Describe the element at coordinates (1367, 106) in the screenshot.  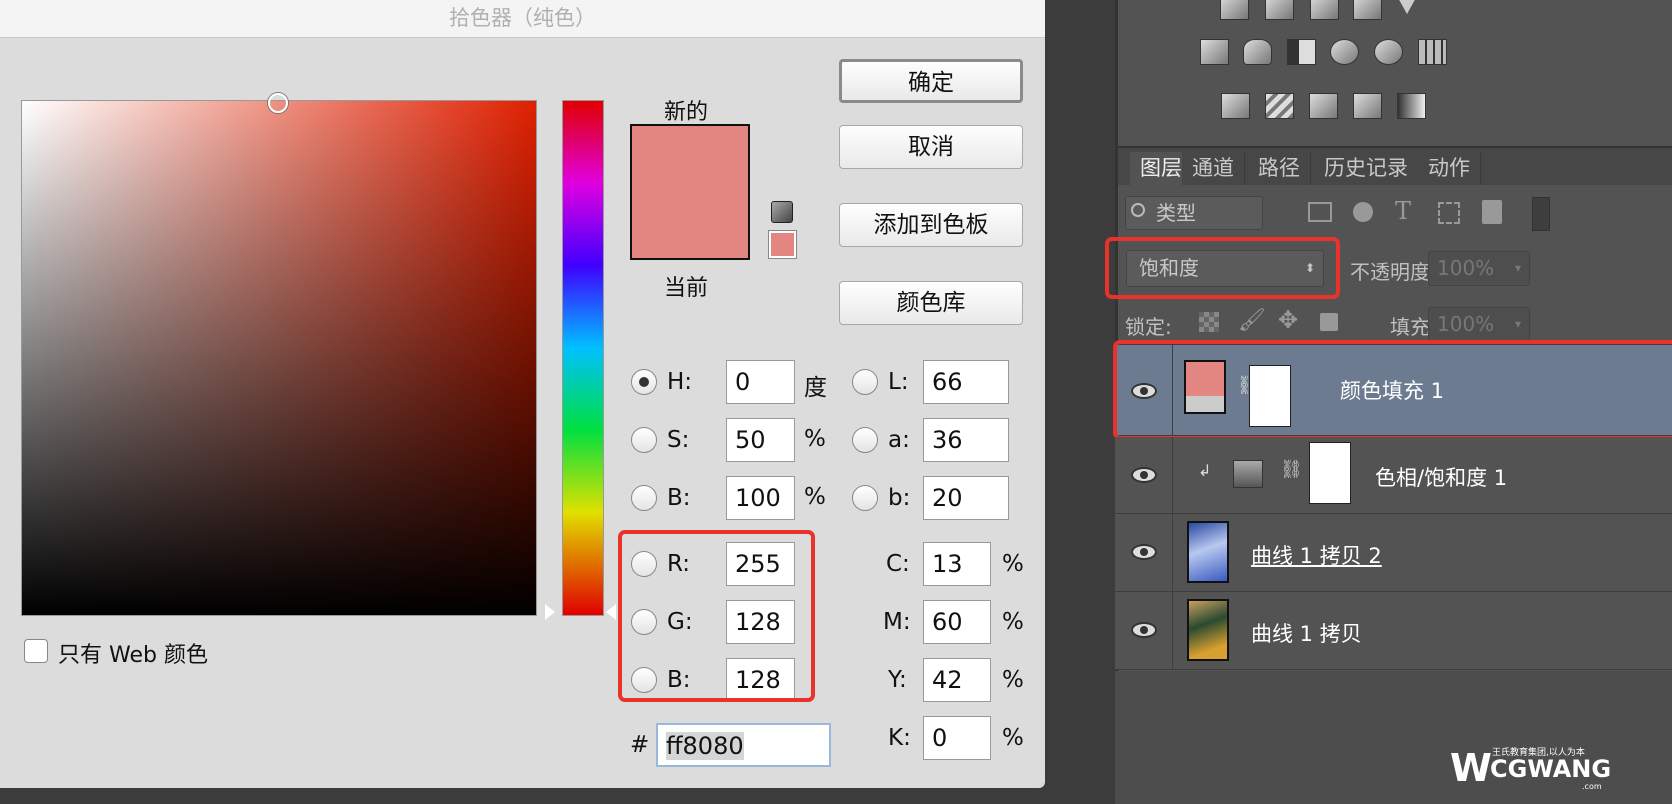
I see `selective-color-icon` at that location.